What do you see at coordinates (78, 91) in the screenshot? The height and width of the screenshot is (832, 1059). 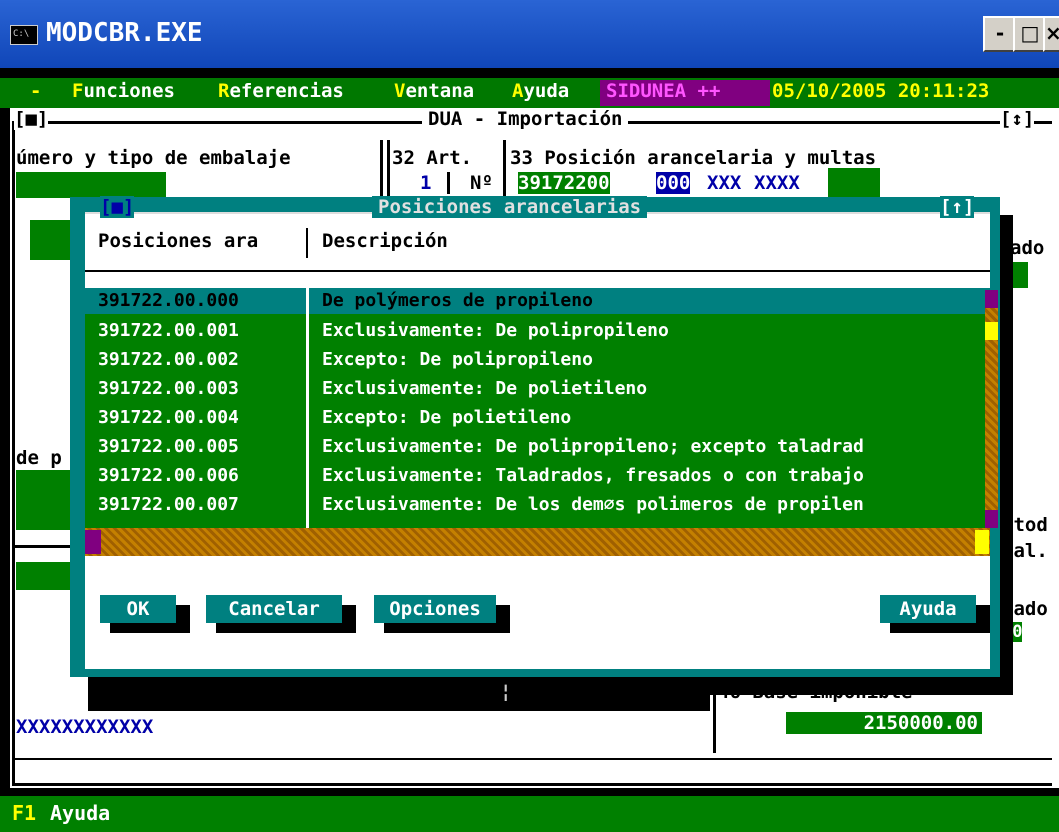 I see `menu-hotkey: F` at bounding box center [78, 91].